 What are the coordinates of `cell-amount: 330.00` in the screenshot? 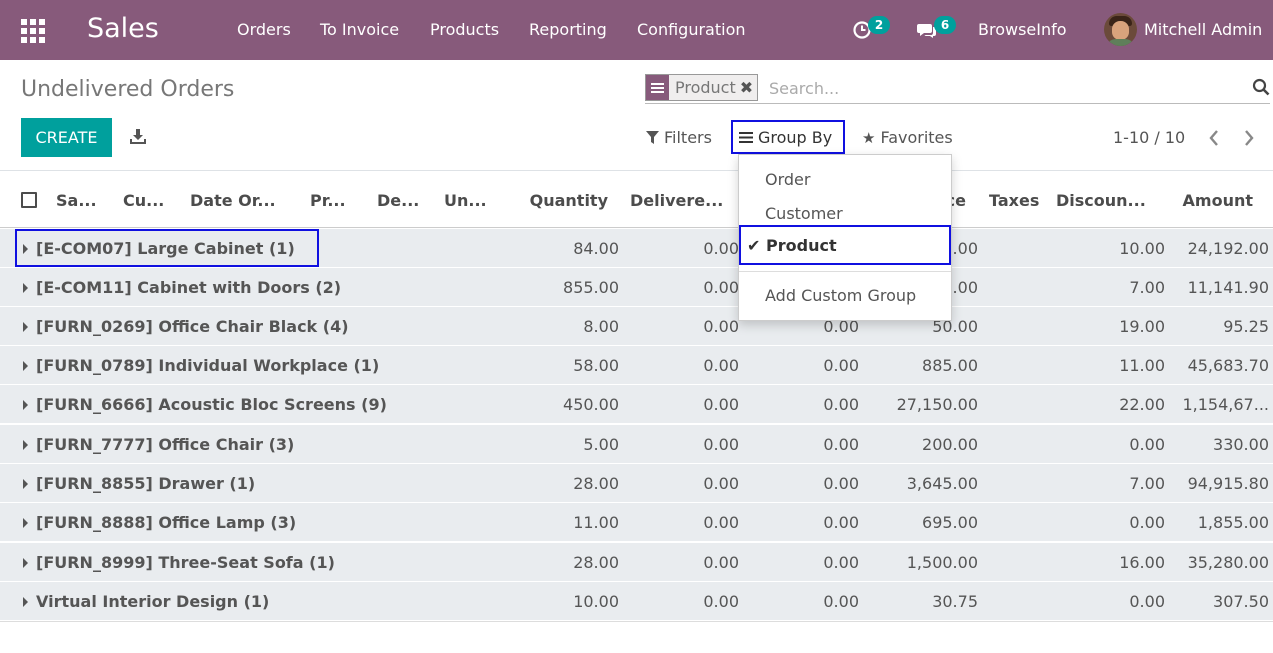 It's located at (1241, 444).